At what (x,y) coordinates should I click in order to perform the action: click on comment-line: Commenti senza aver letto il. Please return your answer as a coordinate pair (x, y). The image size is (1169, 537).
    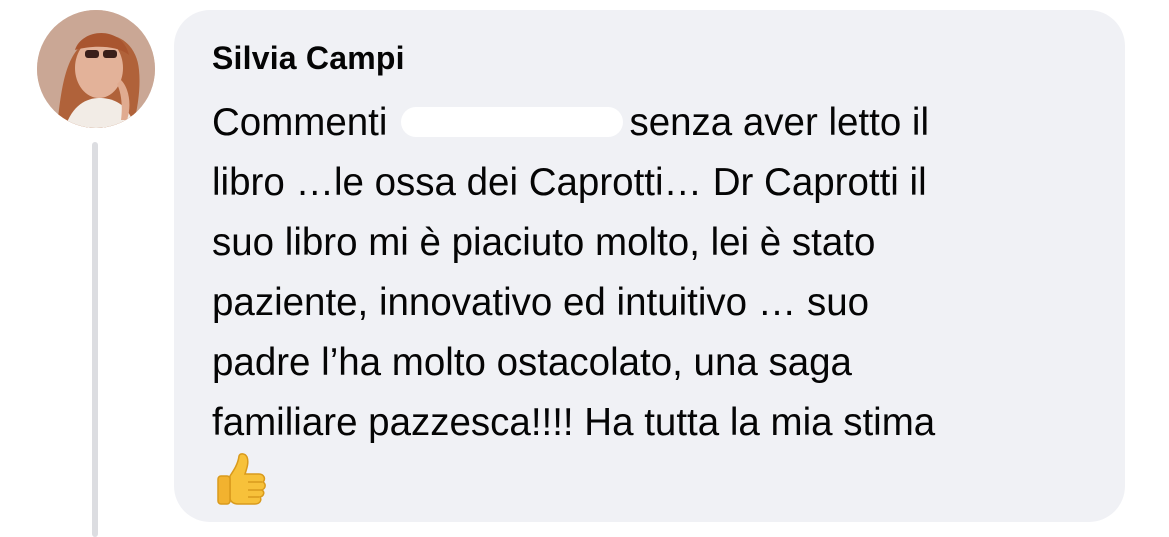
    Looking at the image, I should click on (662, 123).